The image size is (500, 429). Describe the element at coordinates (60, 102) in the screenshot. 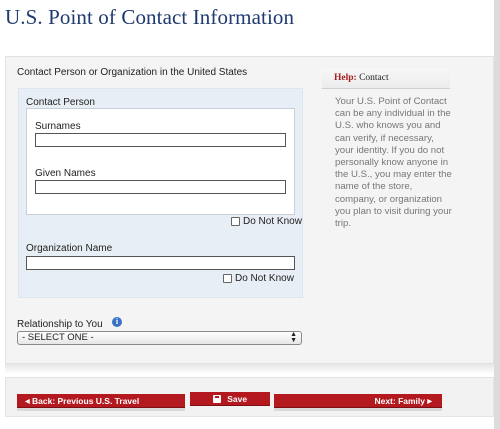

I see `contact-person-label: Contact Person` at that location.